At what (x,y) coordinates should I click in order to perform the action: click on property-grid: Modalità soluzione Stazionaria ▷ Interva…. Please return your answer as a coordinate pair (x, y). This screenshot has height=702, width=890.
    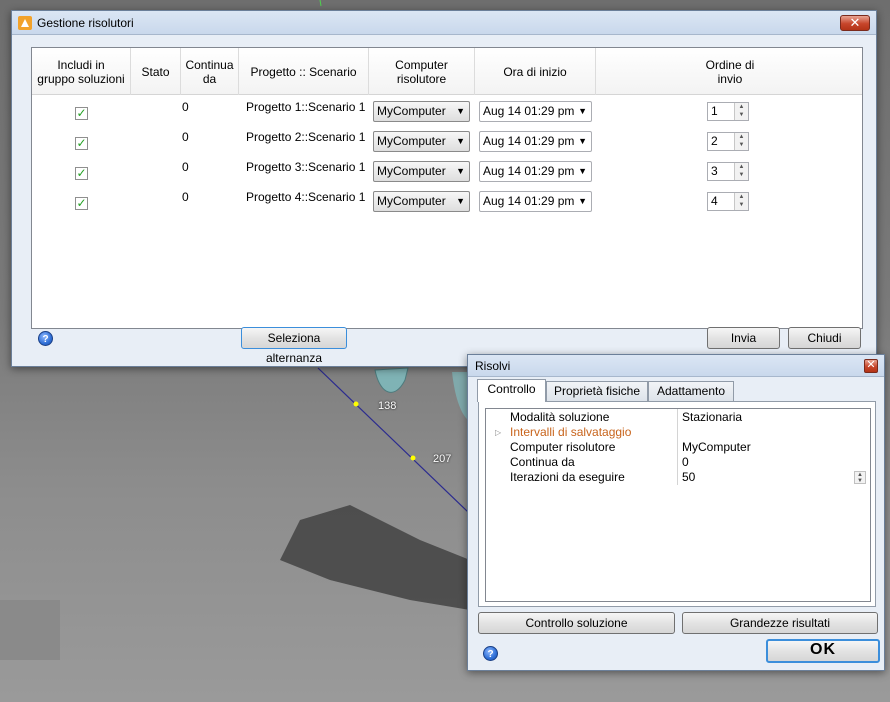
    Looking at the image, I should click on (678, 505).